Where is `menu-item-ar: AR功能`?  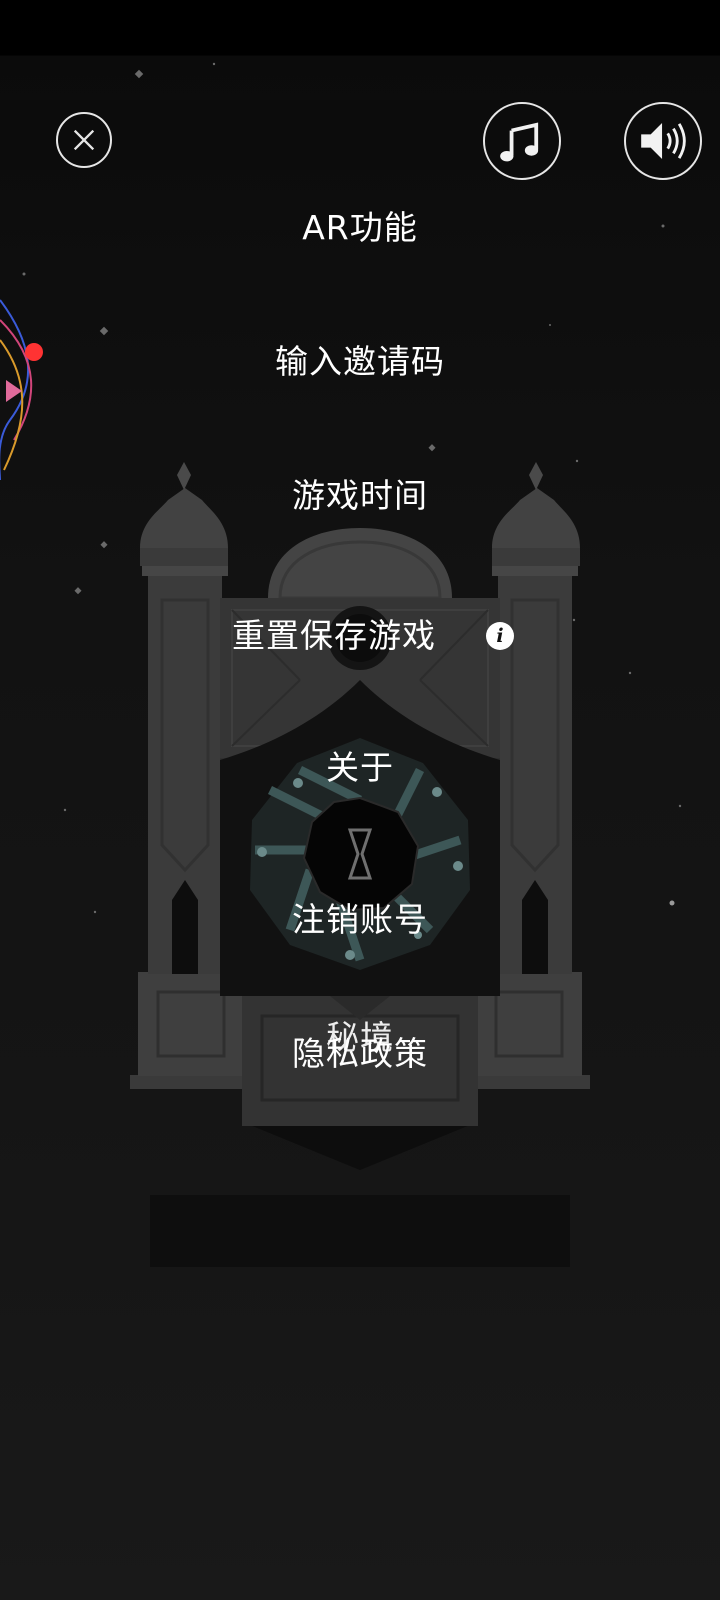
menu-item-ar: AR功能 is located at coordinates (360, 228).